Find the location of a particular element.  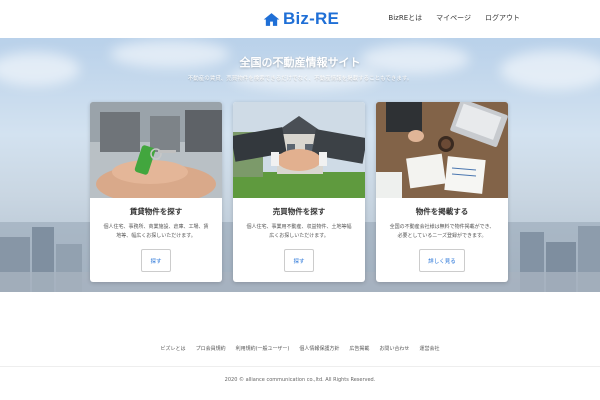

card-desc-line: 広くお探しいただけます。 is located at coordinates (299, 236).